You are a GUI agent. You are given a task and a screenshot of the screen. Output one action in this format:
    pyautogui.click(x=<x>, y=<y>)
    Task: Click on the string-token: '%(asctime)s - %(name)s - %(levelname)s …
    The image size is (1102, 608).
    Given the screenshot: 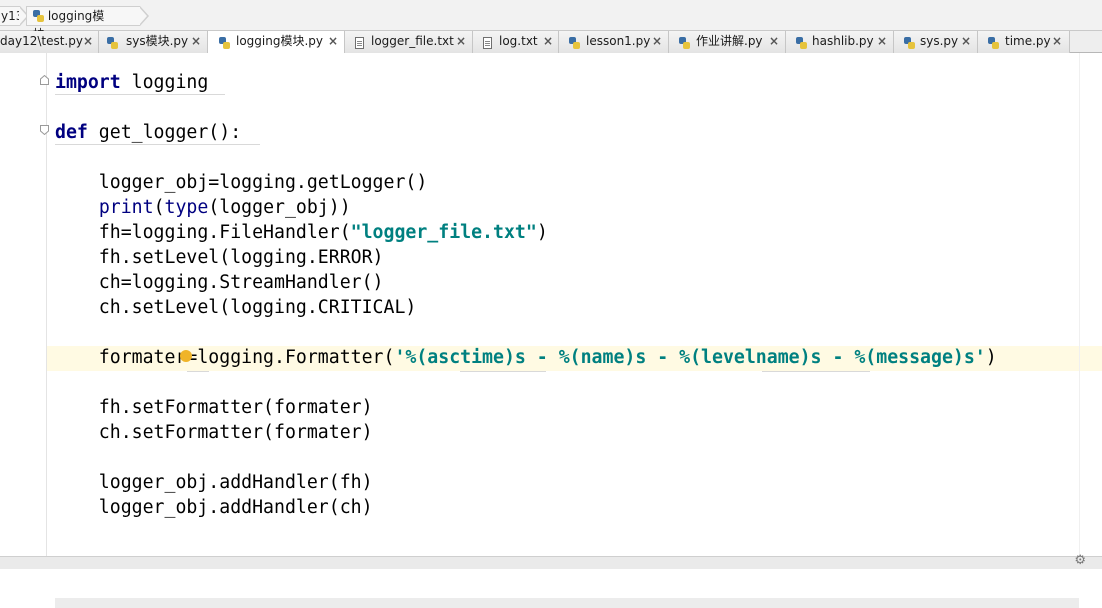 What is the action you would take?
    pyautogui.click(x=690, y=357)
    